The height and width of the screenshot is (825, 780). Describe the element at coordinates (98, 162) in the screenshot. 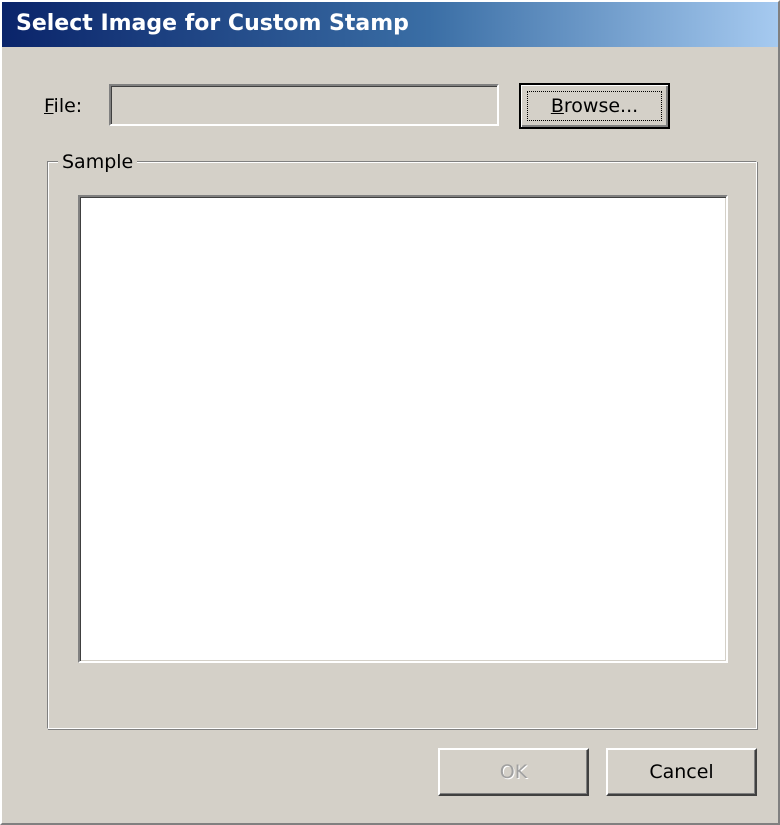

I see `sample-group-label: Sample` at that location.